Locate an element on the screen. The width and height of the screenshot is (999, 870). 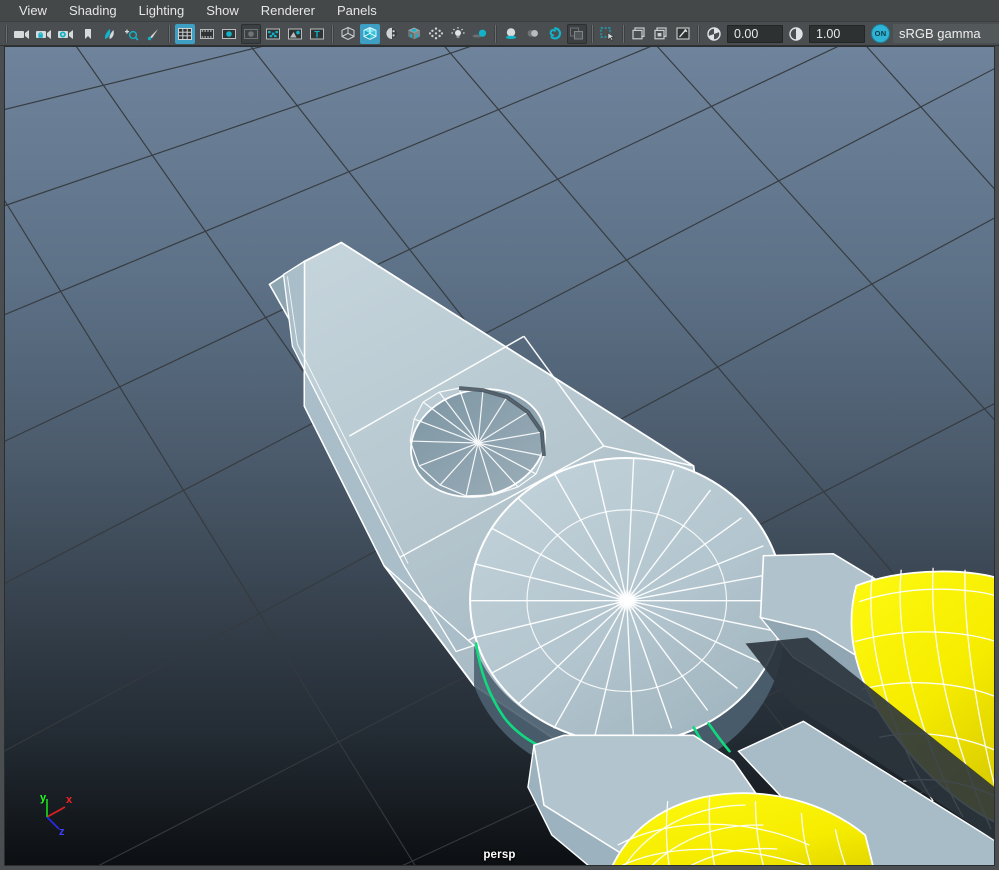
color-management-toggle: ON is located at coordinates (880, 33).